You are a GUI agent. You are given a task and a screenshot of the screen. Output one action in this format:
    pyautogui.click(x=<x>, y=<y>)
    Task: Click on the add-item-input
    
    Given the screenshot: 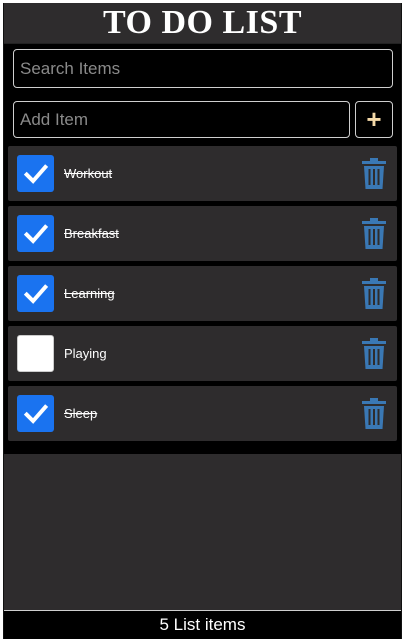 What is the action you would take?
    pyautogui.click(x=181, y=119)
    